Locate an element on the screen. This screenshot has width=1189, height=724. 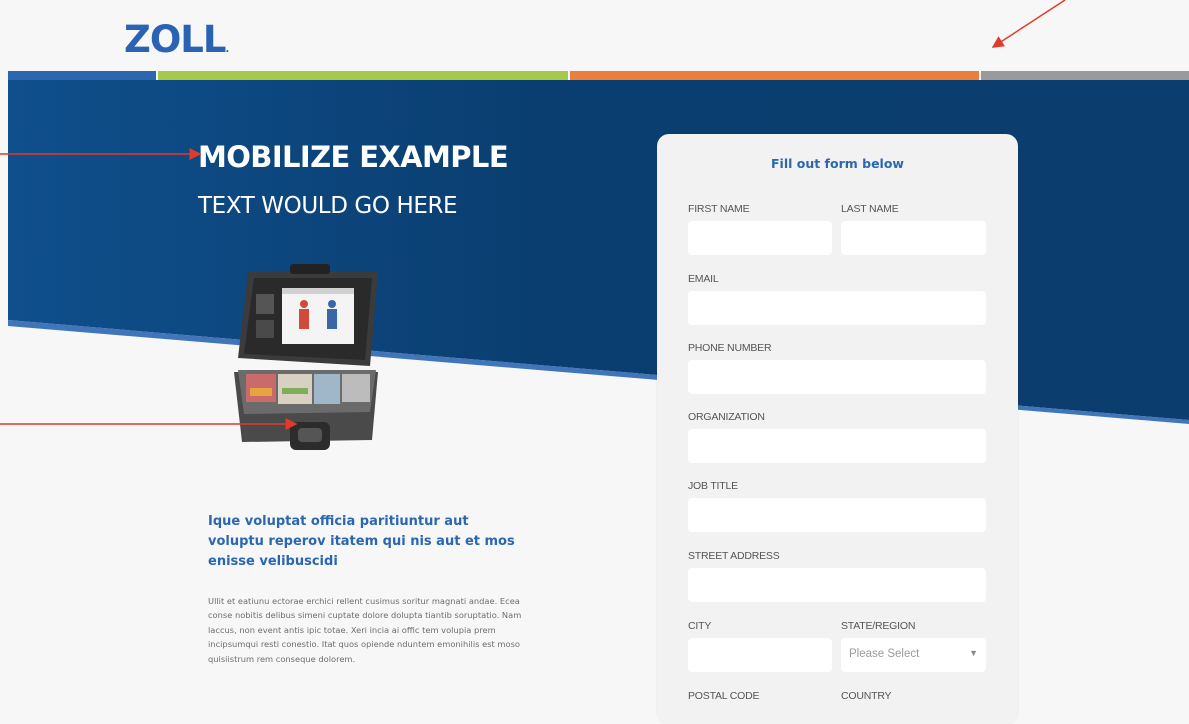
organization-input is located at coordinates (837, 446).